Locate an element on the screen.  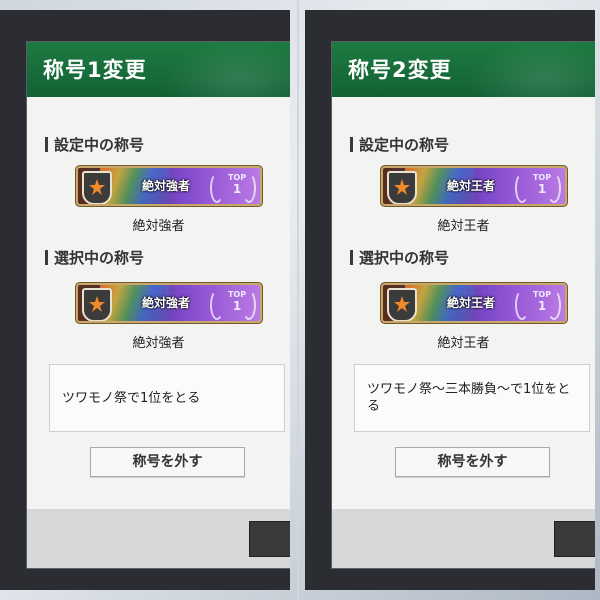
current-title-badge: 絶対強者 TOP 1 is located at coordinates (169, 186).